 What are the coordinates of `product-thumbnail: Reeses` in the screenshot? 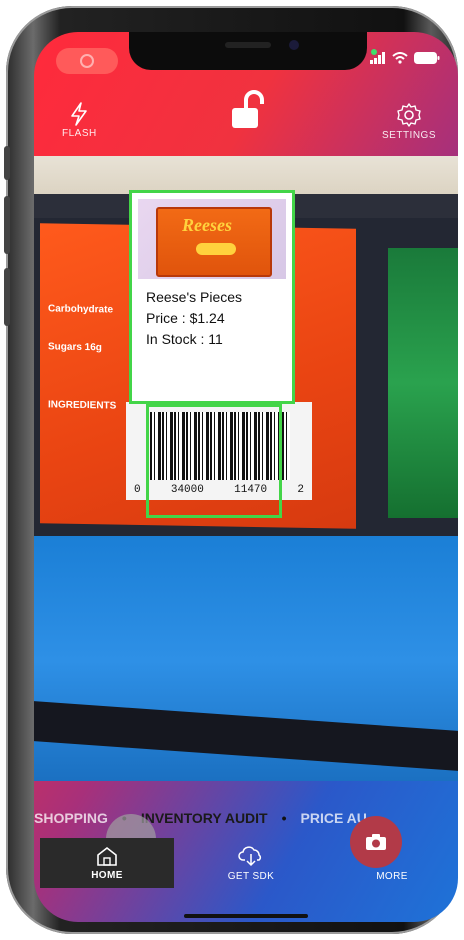 It's located at (212, 239).